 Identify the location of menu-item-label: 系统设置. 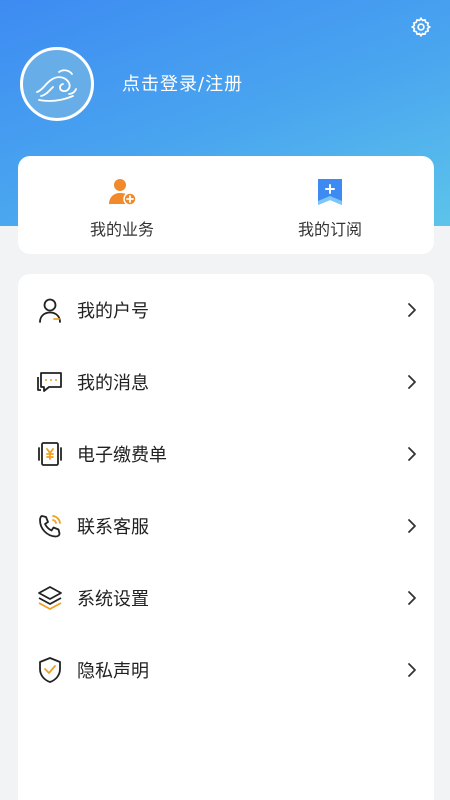
(113, 599).